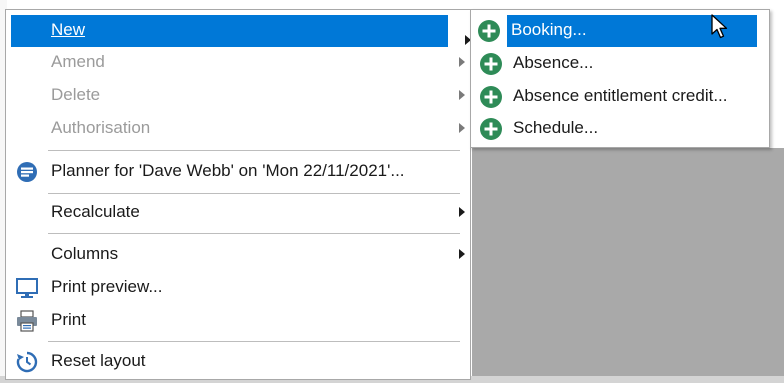 Image resolution: width=784 pixels, height=383 pixels. What do you see at coordinates (238, 213) in the screenshot?
I see `menu-item-recalculate: Recalculate` at bounding box center [238, 213].